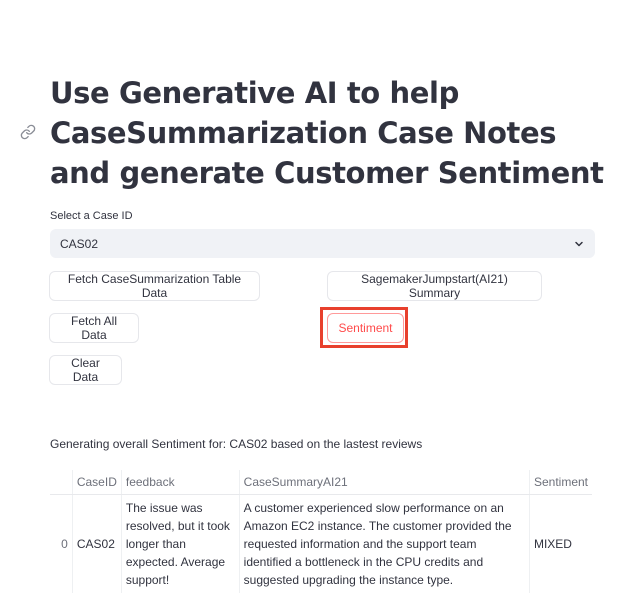  Describe the element at coordinates (322, 243) in the screenshot. I see `case-id-select: CAS02` at that location.